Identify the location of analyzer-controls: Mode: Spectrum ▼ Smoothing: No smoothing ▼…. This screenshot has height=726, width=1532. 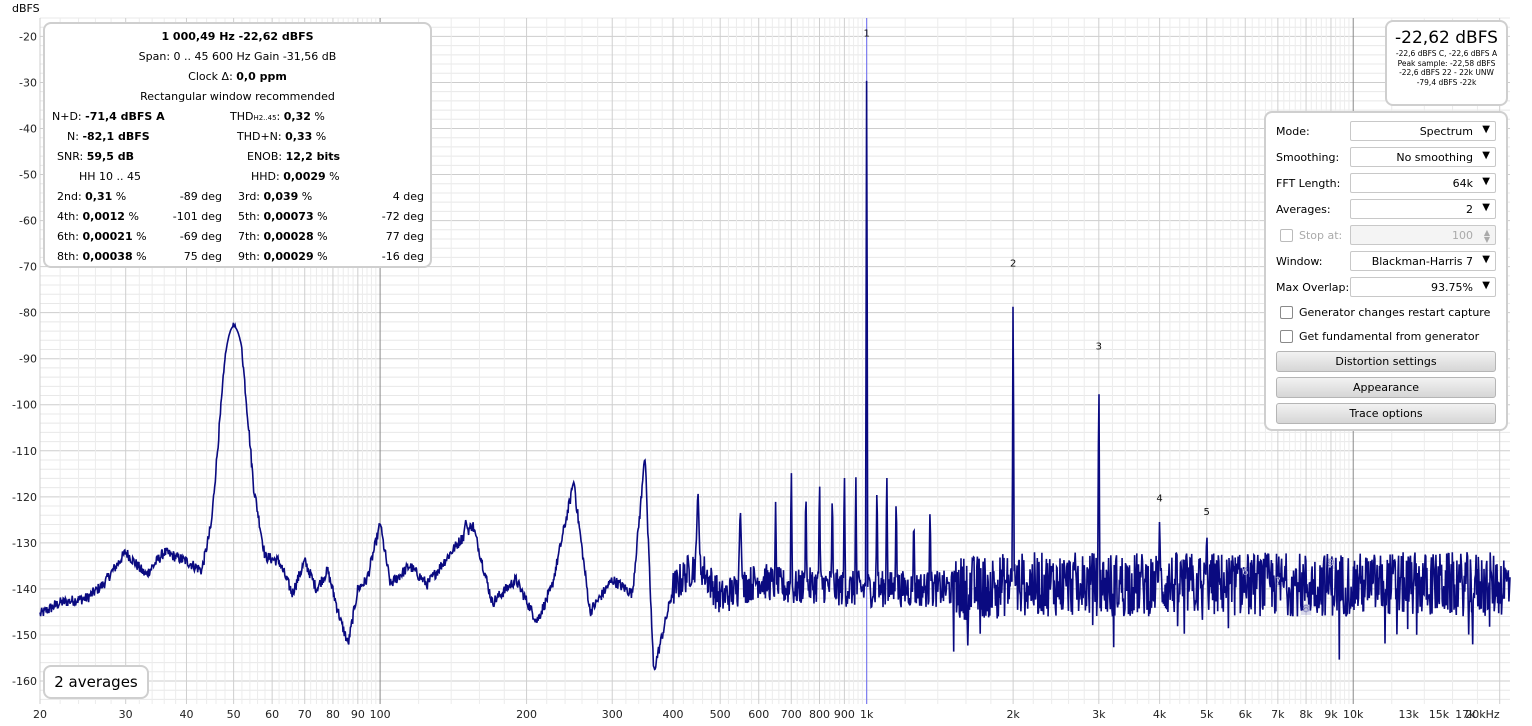
(1386, 271).